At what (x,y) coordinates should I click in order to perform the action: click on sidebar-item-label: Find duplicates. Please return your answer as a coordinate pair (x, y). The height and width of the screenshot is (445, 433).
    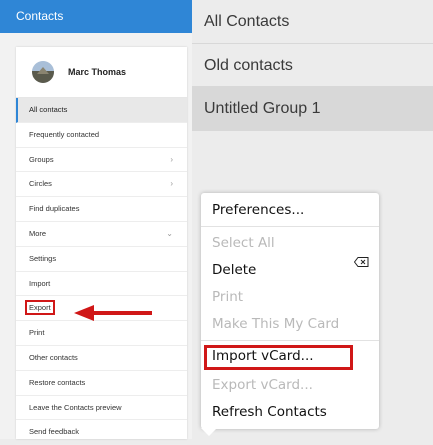
    Looking at the image, I should click on (54, 209).